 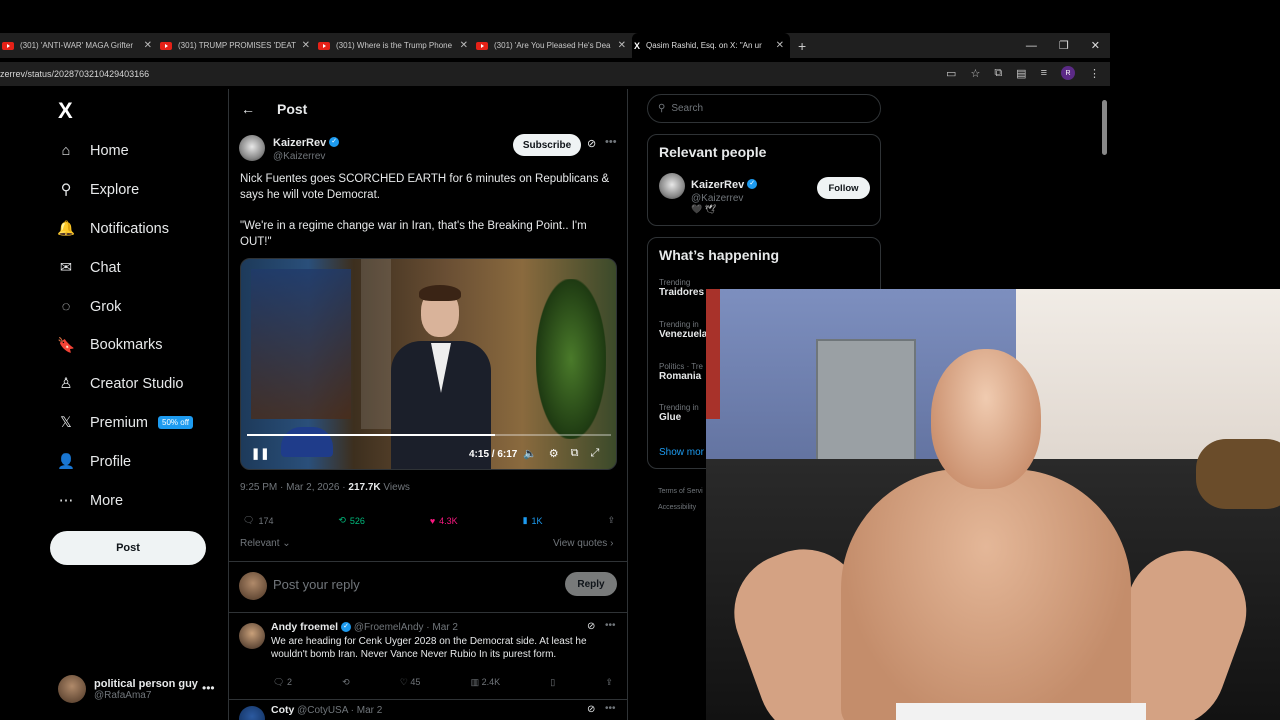 What do you see at coordinates (74, 74) in the screenshot?
I see `url-text: zerrev/status/2028703210429403166` at bounding box center [74, 74].